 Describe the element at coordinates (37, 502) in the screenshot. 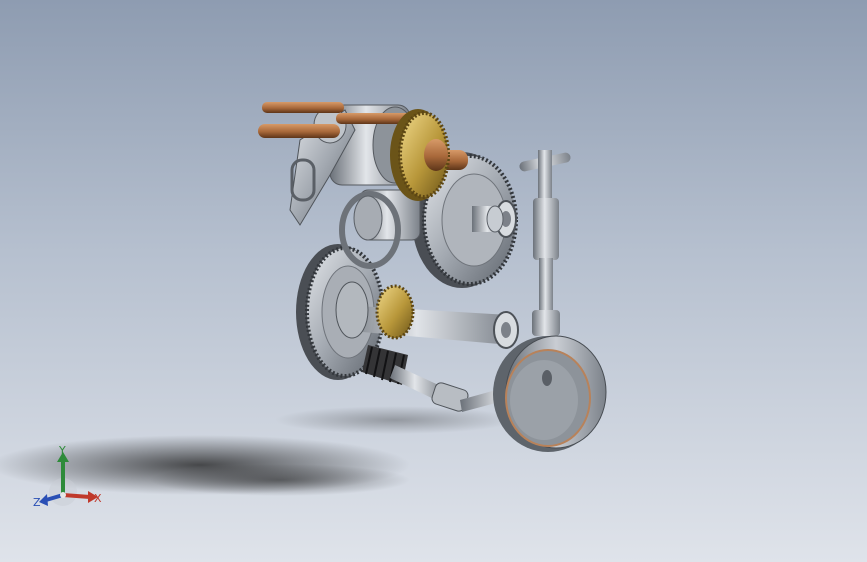

I see `z-axis-label: Z` at that location.